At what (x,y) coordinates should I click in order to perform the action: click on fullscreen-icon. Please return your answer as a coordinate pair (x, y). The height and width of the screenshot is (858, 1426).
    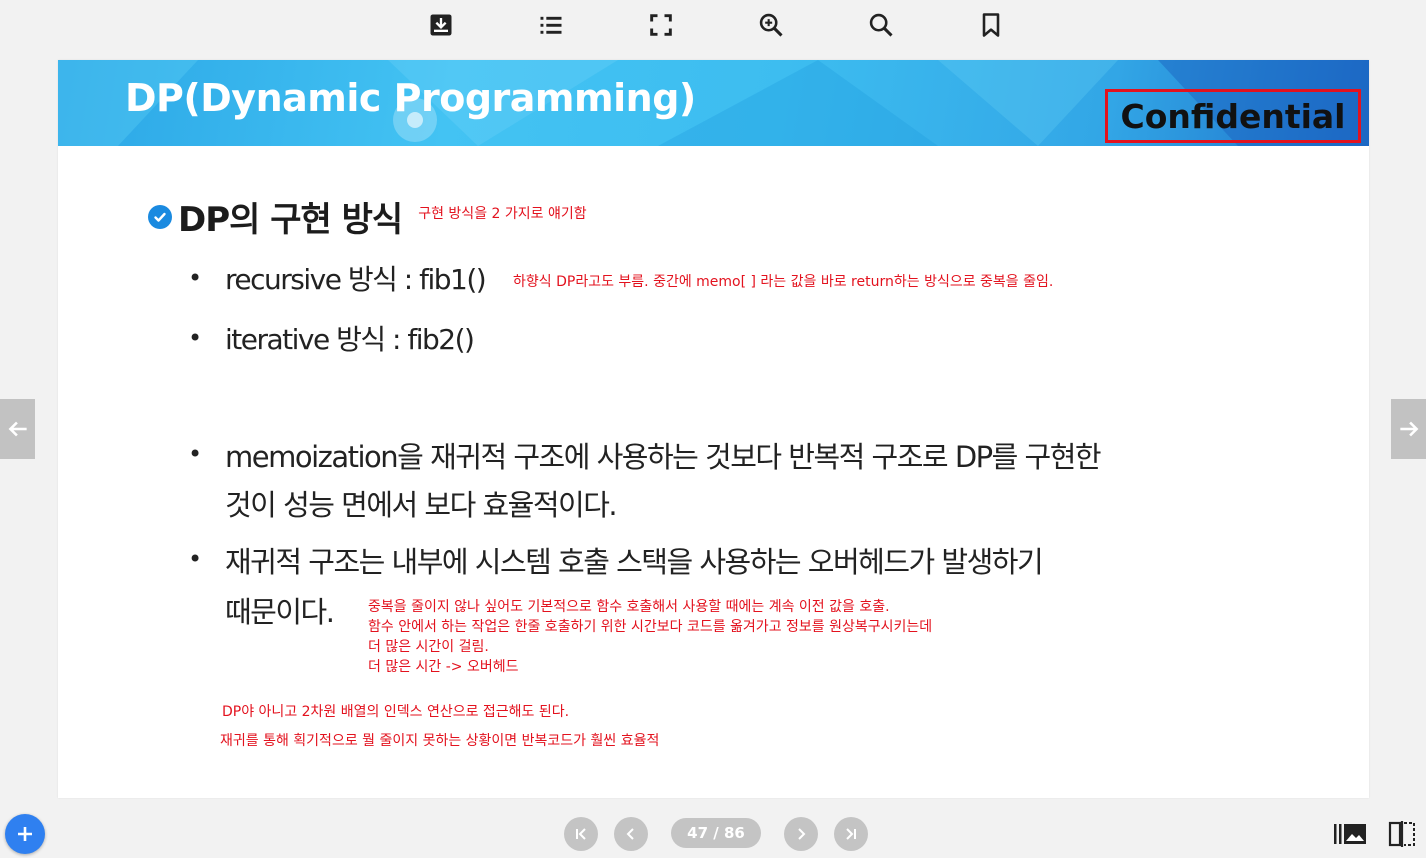
    Looking at the image, I should click on (661, 25).